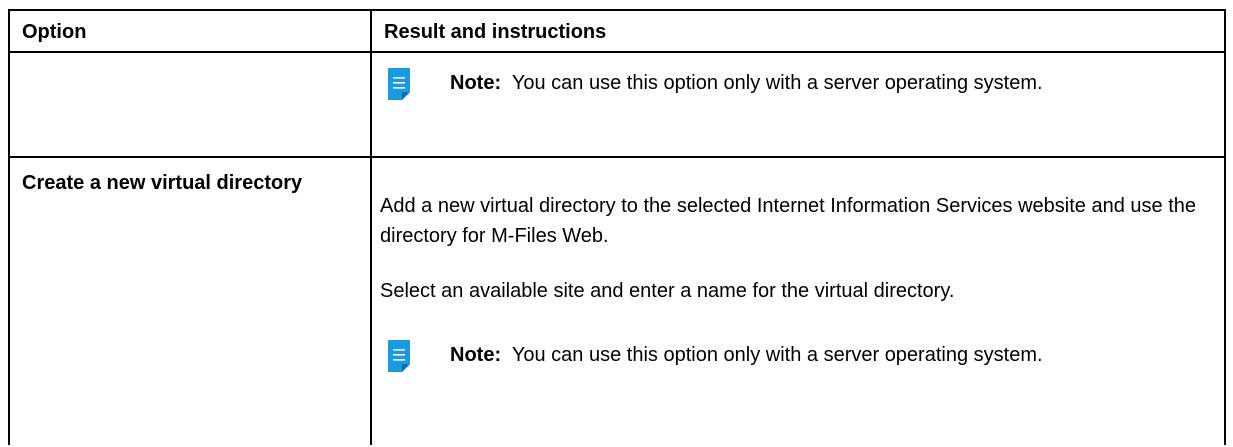 The image size is (1233, 447). I want to click on option-cell, so click(190, 104).